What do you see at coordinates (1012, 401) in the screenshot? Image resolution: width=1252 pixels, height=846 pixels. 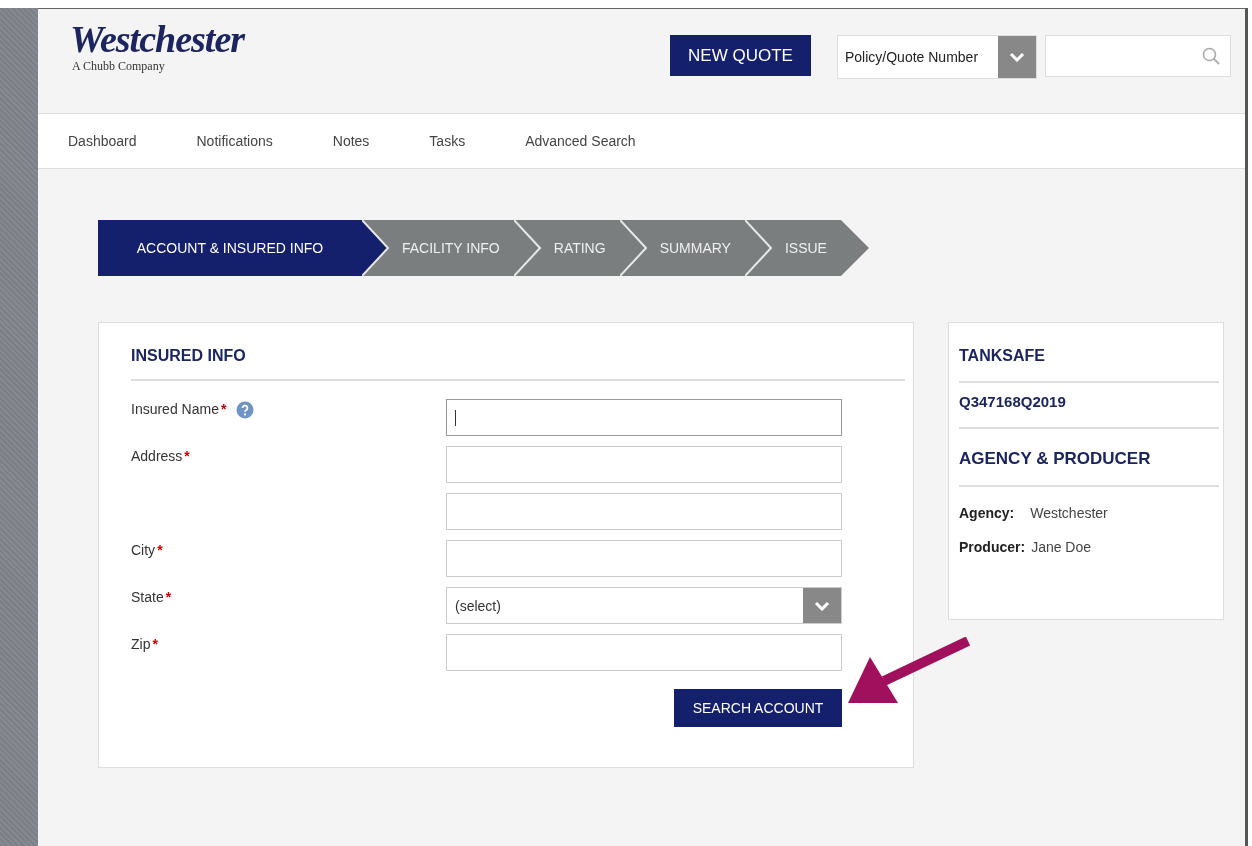 I see `quote-number: Q347168Q2019` at bounding box center [1012, 401].